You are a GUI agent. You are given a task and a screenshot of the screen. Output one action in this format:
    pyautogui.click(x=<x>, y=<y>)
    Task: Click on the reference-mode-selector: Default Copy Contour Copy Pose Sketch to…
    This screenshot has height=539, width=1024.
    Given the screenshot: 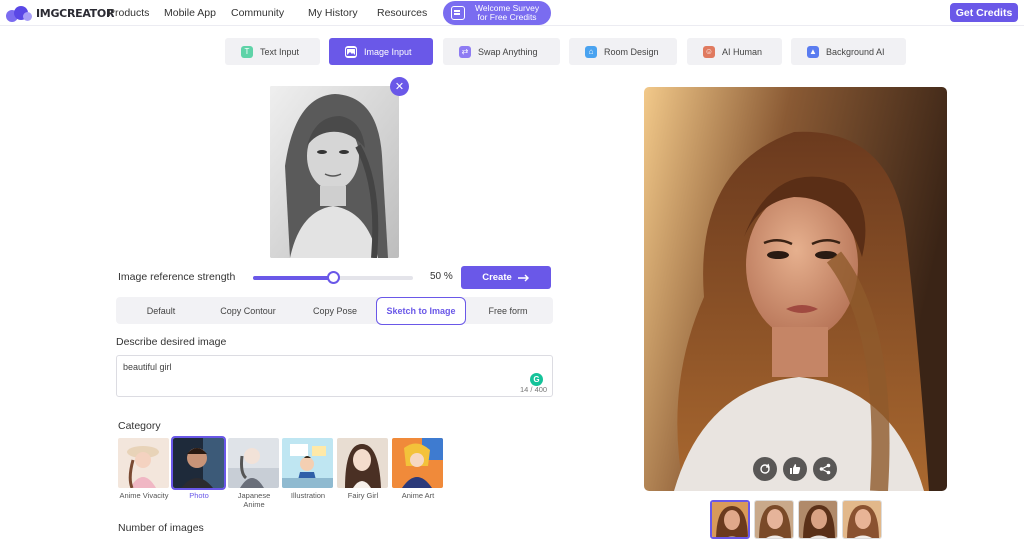 What is the action you would take?
    pyautogui.click(x=334, y=311)
    